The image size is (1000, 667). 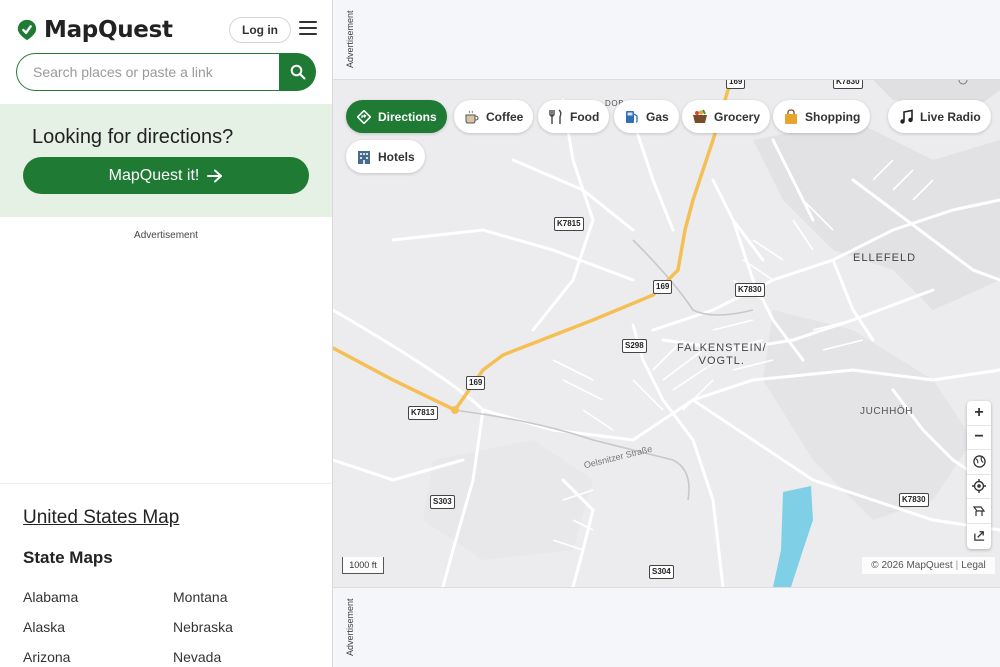 What do you see at coordinates (154, 175) in the screenshot?
I see `mapquest-it-label: MapQuest it!` at bounding box center [154, 175].